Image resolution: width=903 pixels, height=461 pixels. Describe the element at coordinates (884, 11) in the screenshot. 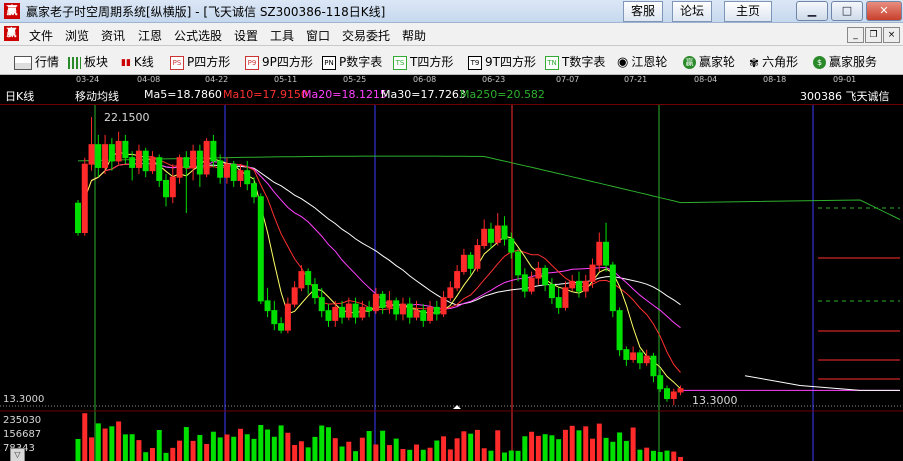

I see `close-button: ✕` at that location.